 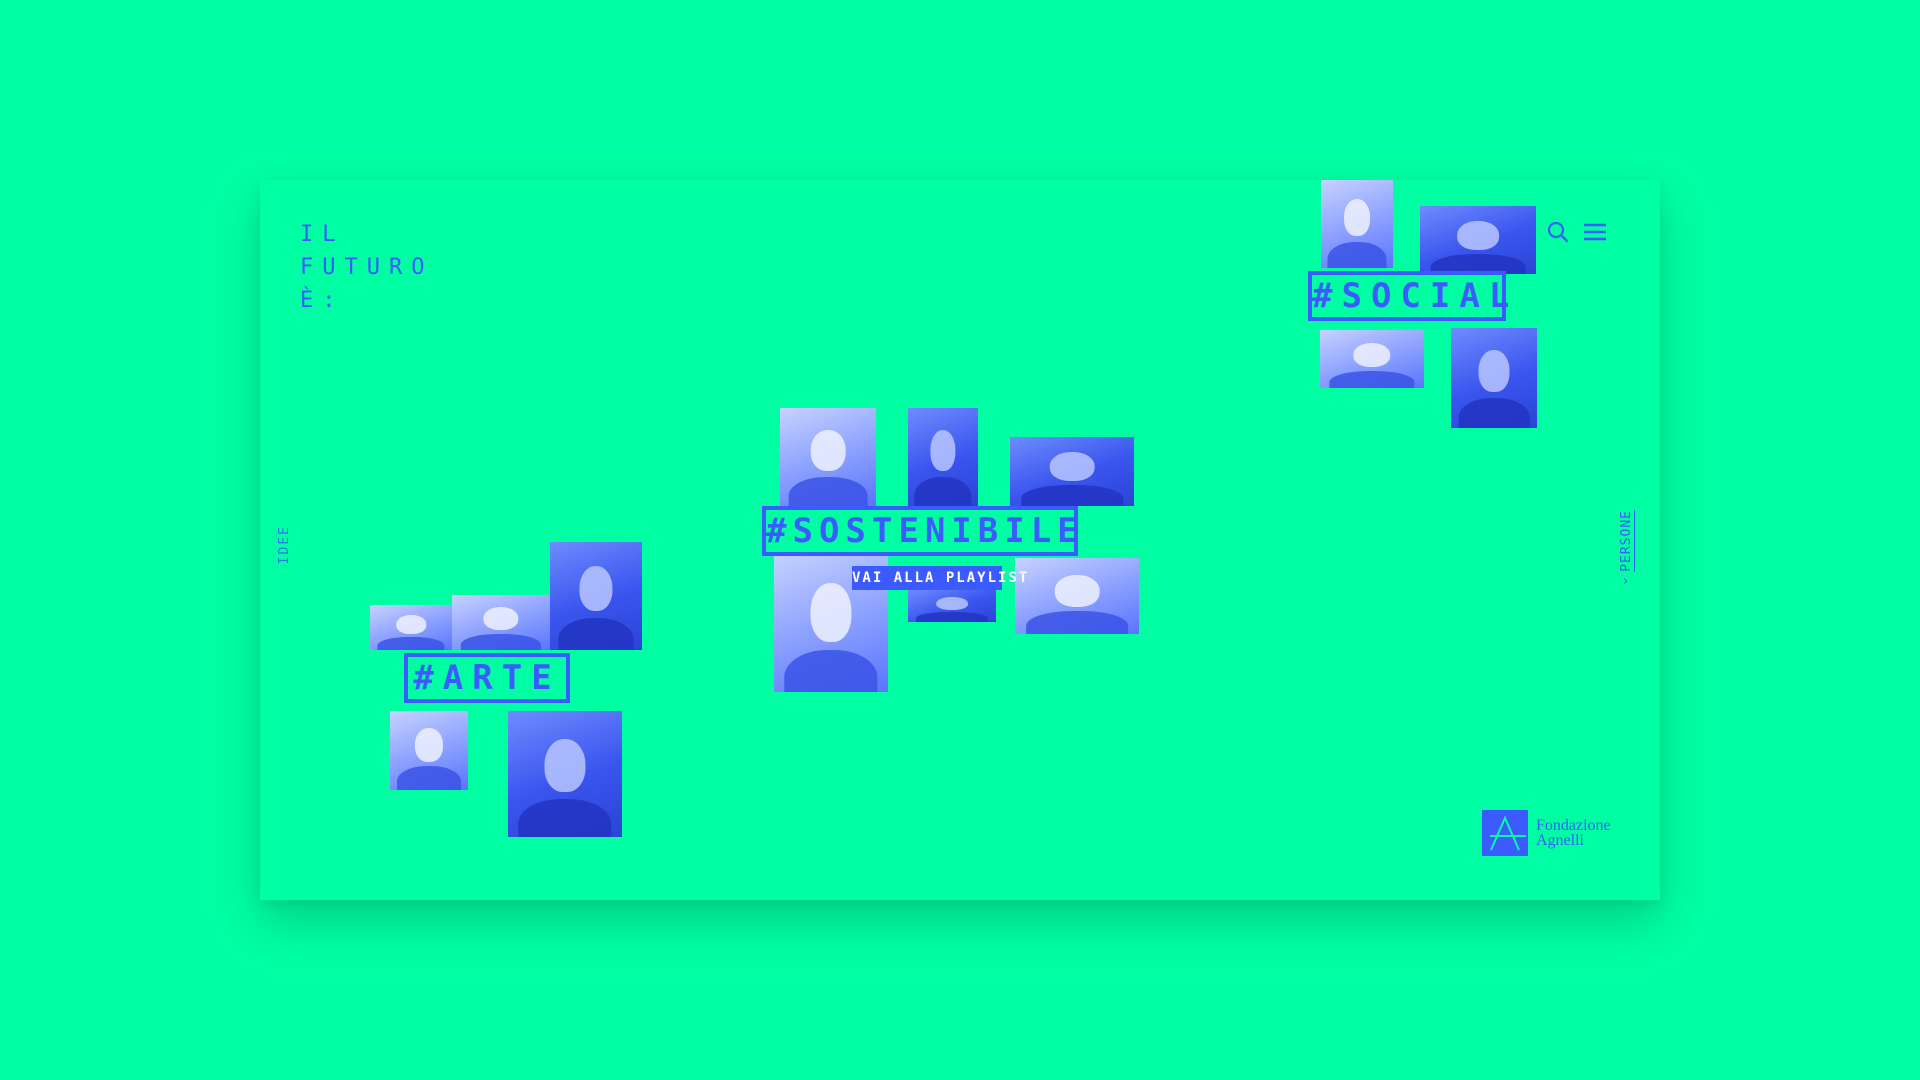 I want to click on title-line-2: FUTURO, so click(x=367, y=267).